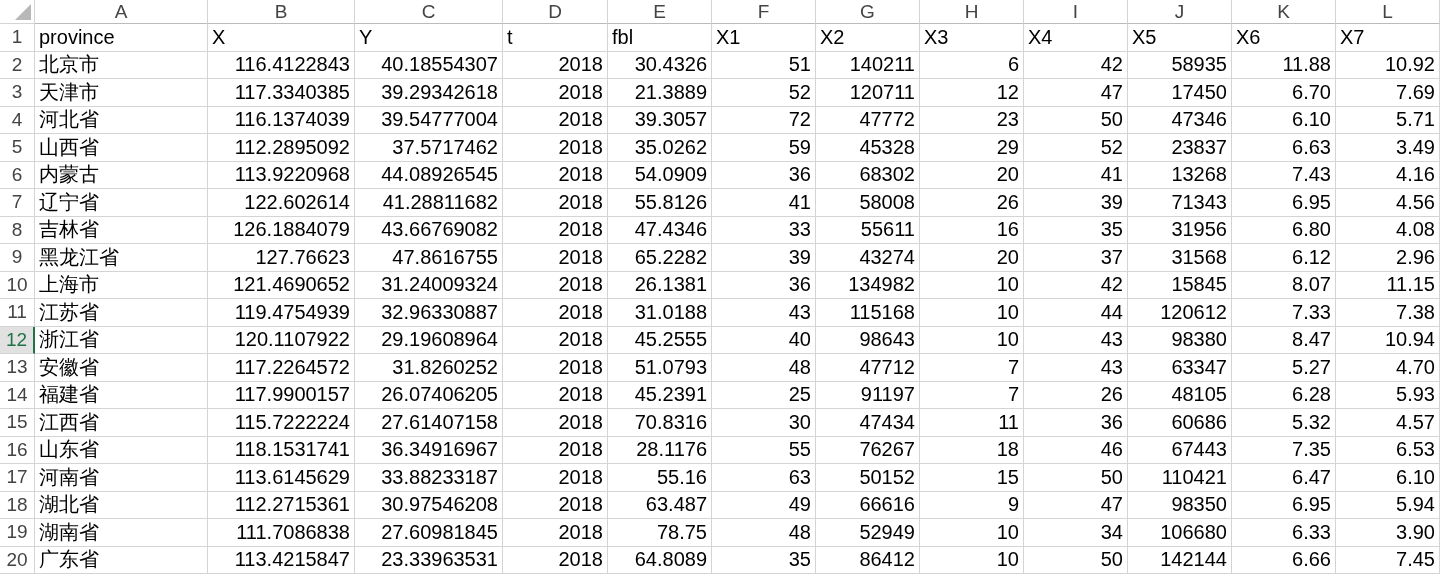  I want to click on table-cell: 39.3057, so click(660, 120).